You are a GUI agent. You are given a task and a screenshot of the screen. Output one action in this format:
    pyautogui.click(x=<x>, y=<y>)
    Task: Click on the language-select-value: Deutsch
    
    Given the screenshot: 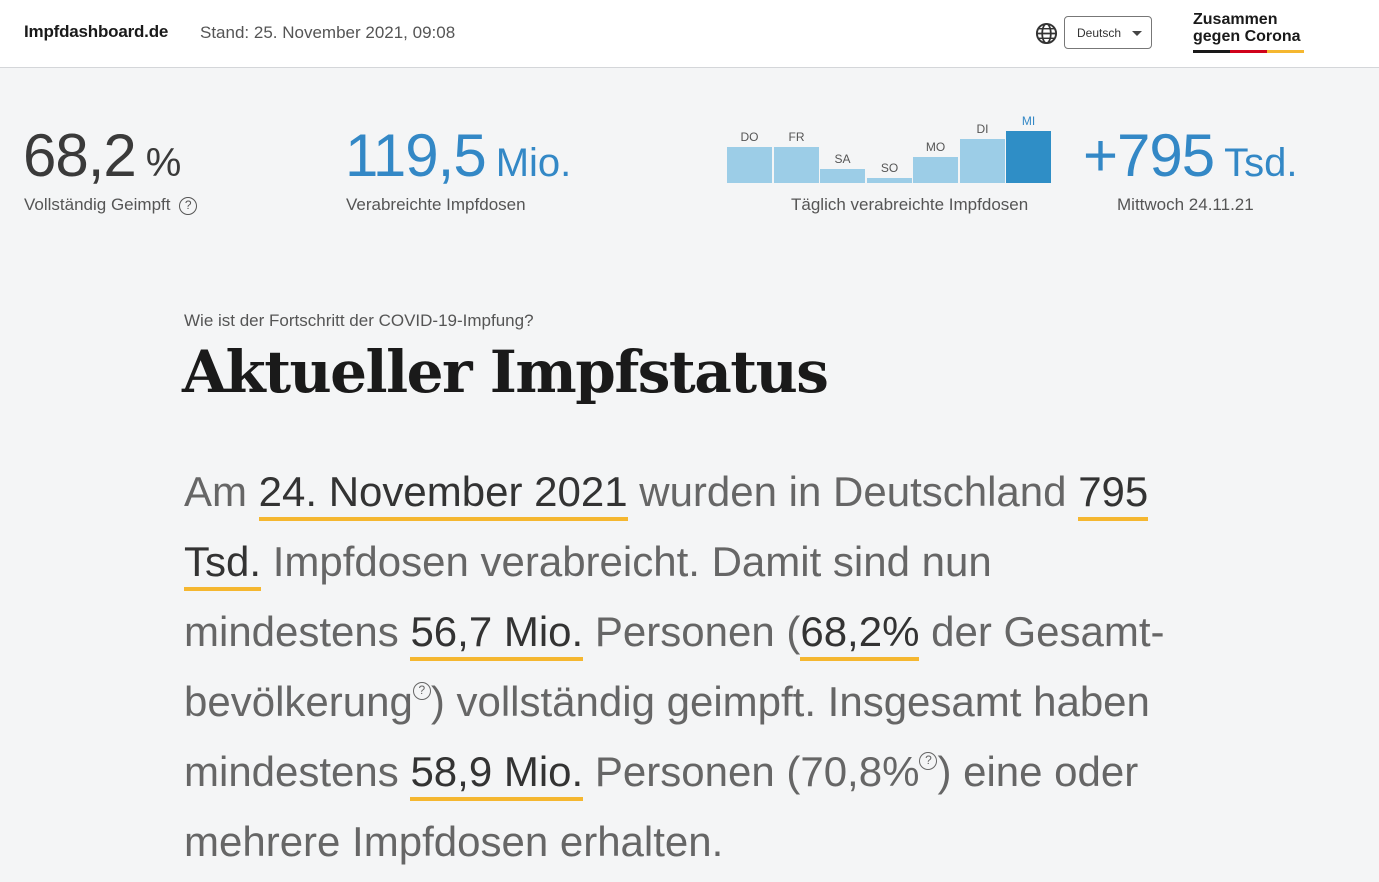 What is the action you would take?
    pyautogui.click(x=1099, y=33)
    